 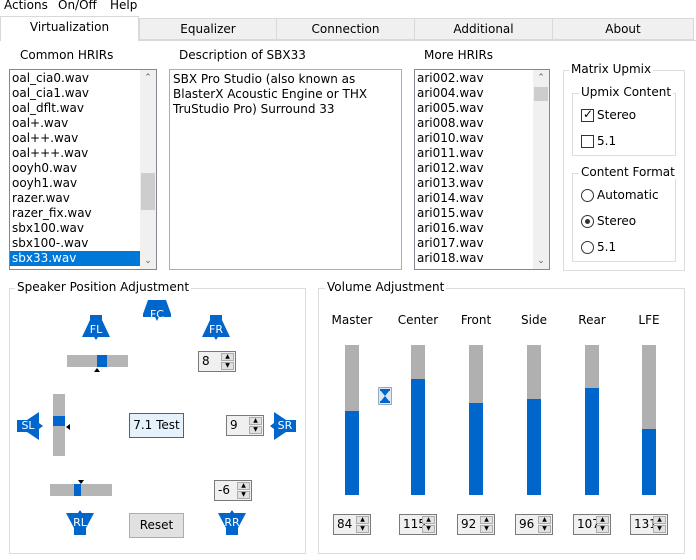 I want to click on common-hrirs-scrollbar: ⌃ ⌄, so click(x=148, y=169).